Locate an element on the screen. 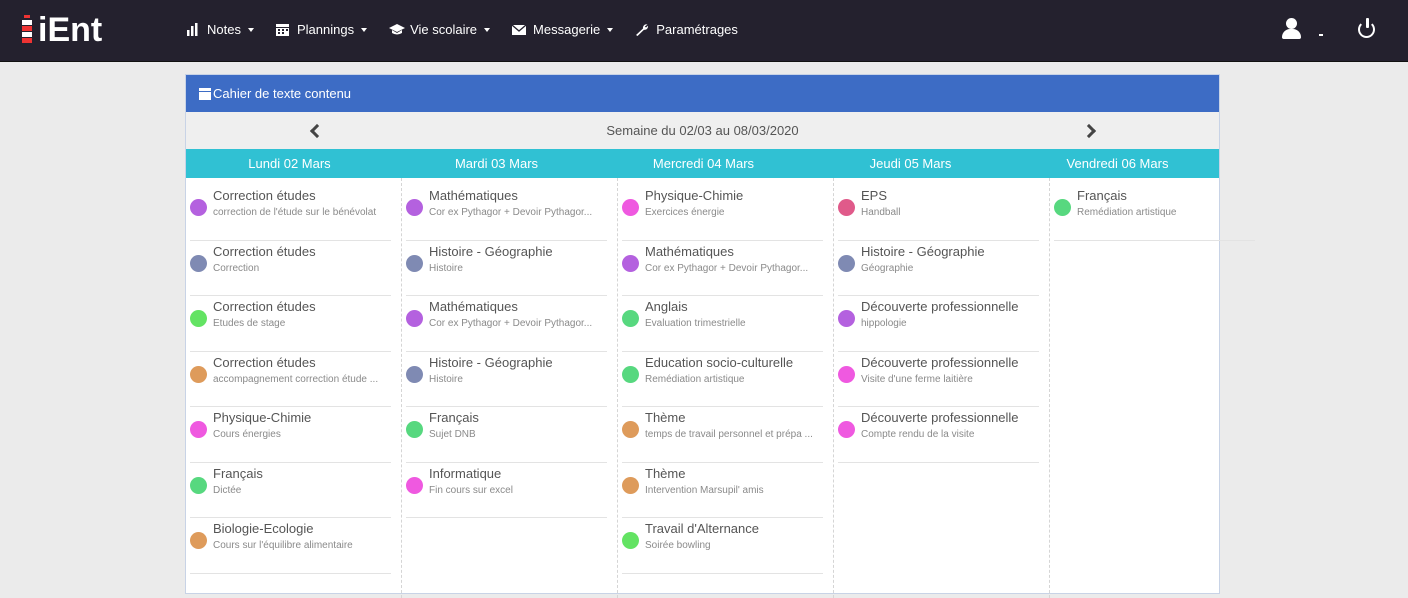 The height and width of the screenshot is (598, 1408). entry-text: Français Dictée is located at coordinates (302, 492).